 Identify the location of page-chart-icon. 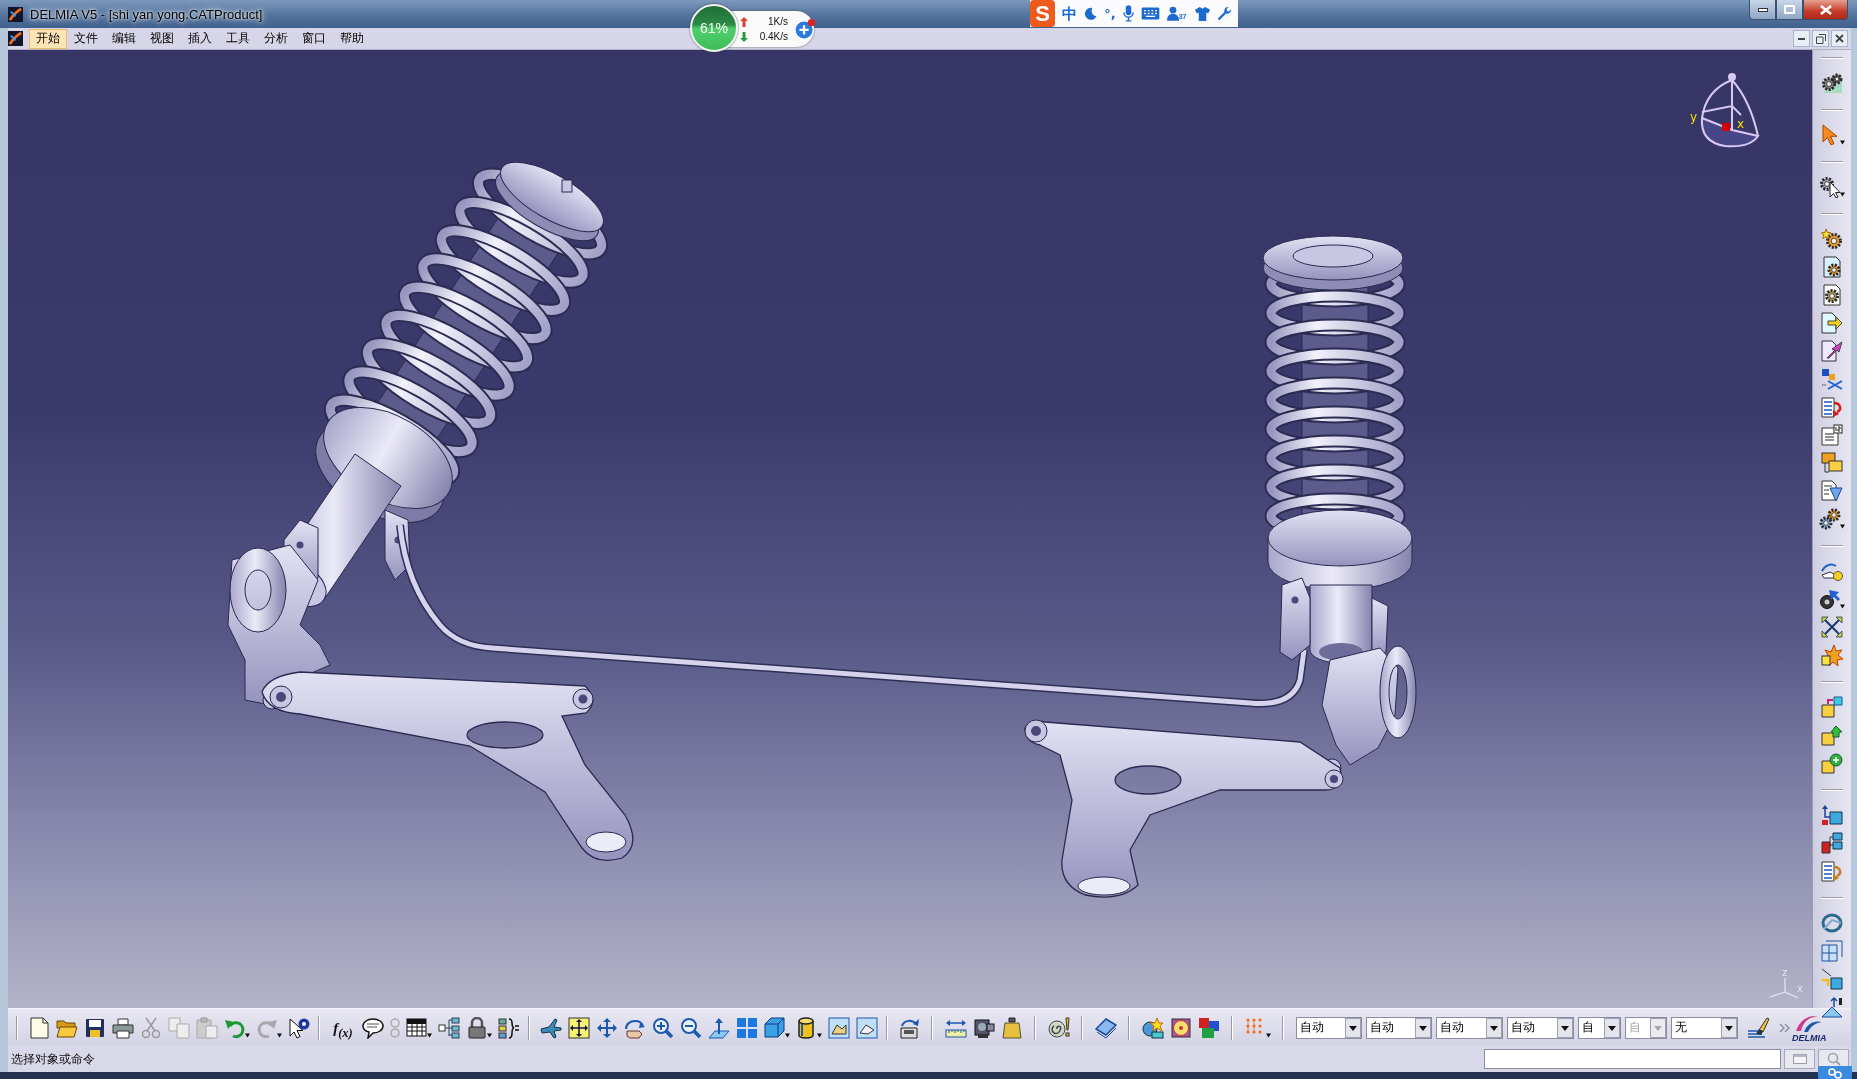
(1832, 491).